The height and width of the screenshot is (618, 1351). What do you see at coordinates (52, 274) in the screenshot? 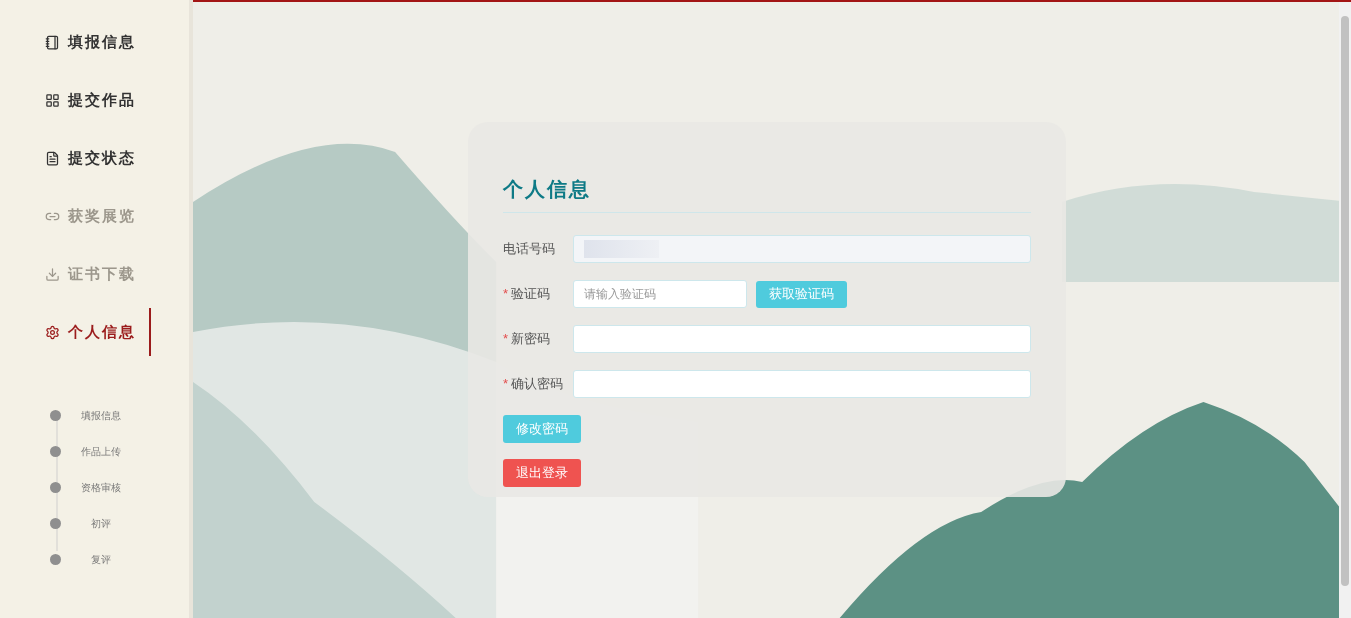
I see `download-icon` at bounding box center [52, 274].